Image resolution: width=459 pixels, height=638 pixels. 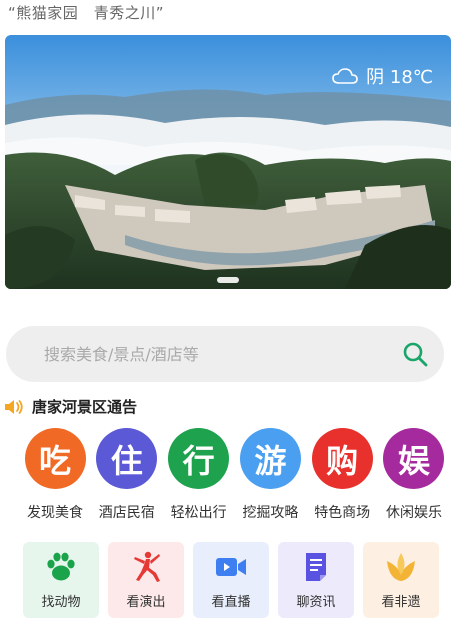 What do you see at coordinates (342, 513) in the screenshot?
I see `category-label: 特色商场` at bounding box center [342, 513].